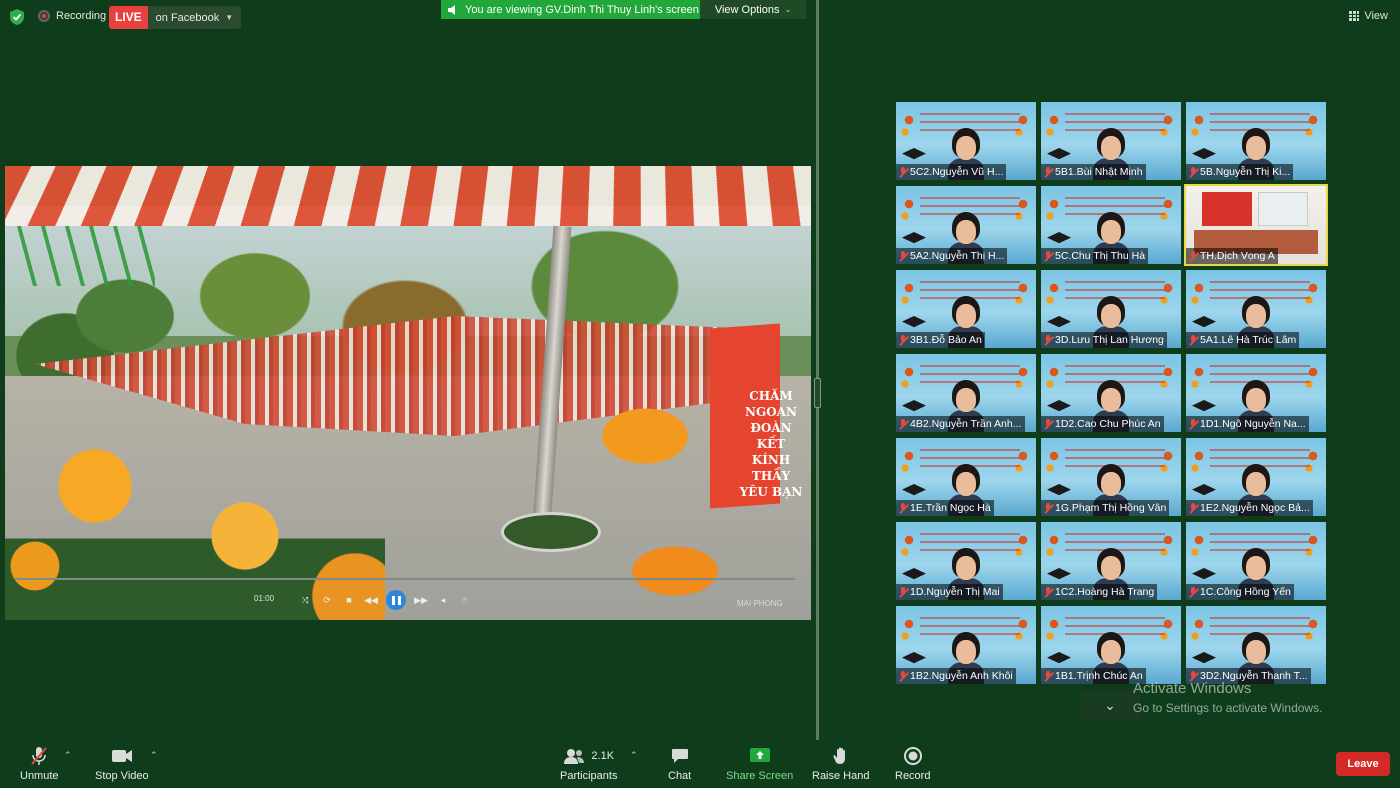  I want to click on view-options-button: View Options ⌄, so click(753, 9).